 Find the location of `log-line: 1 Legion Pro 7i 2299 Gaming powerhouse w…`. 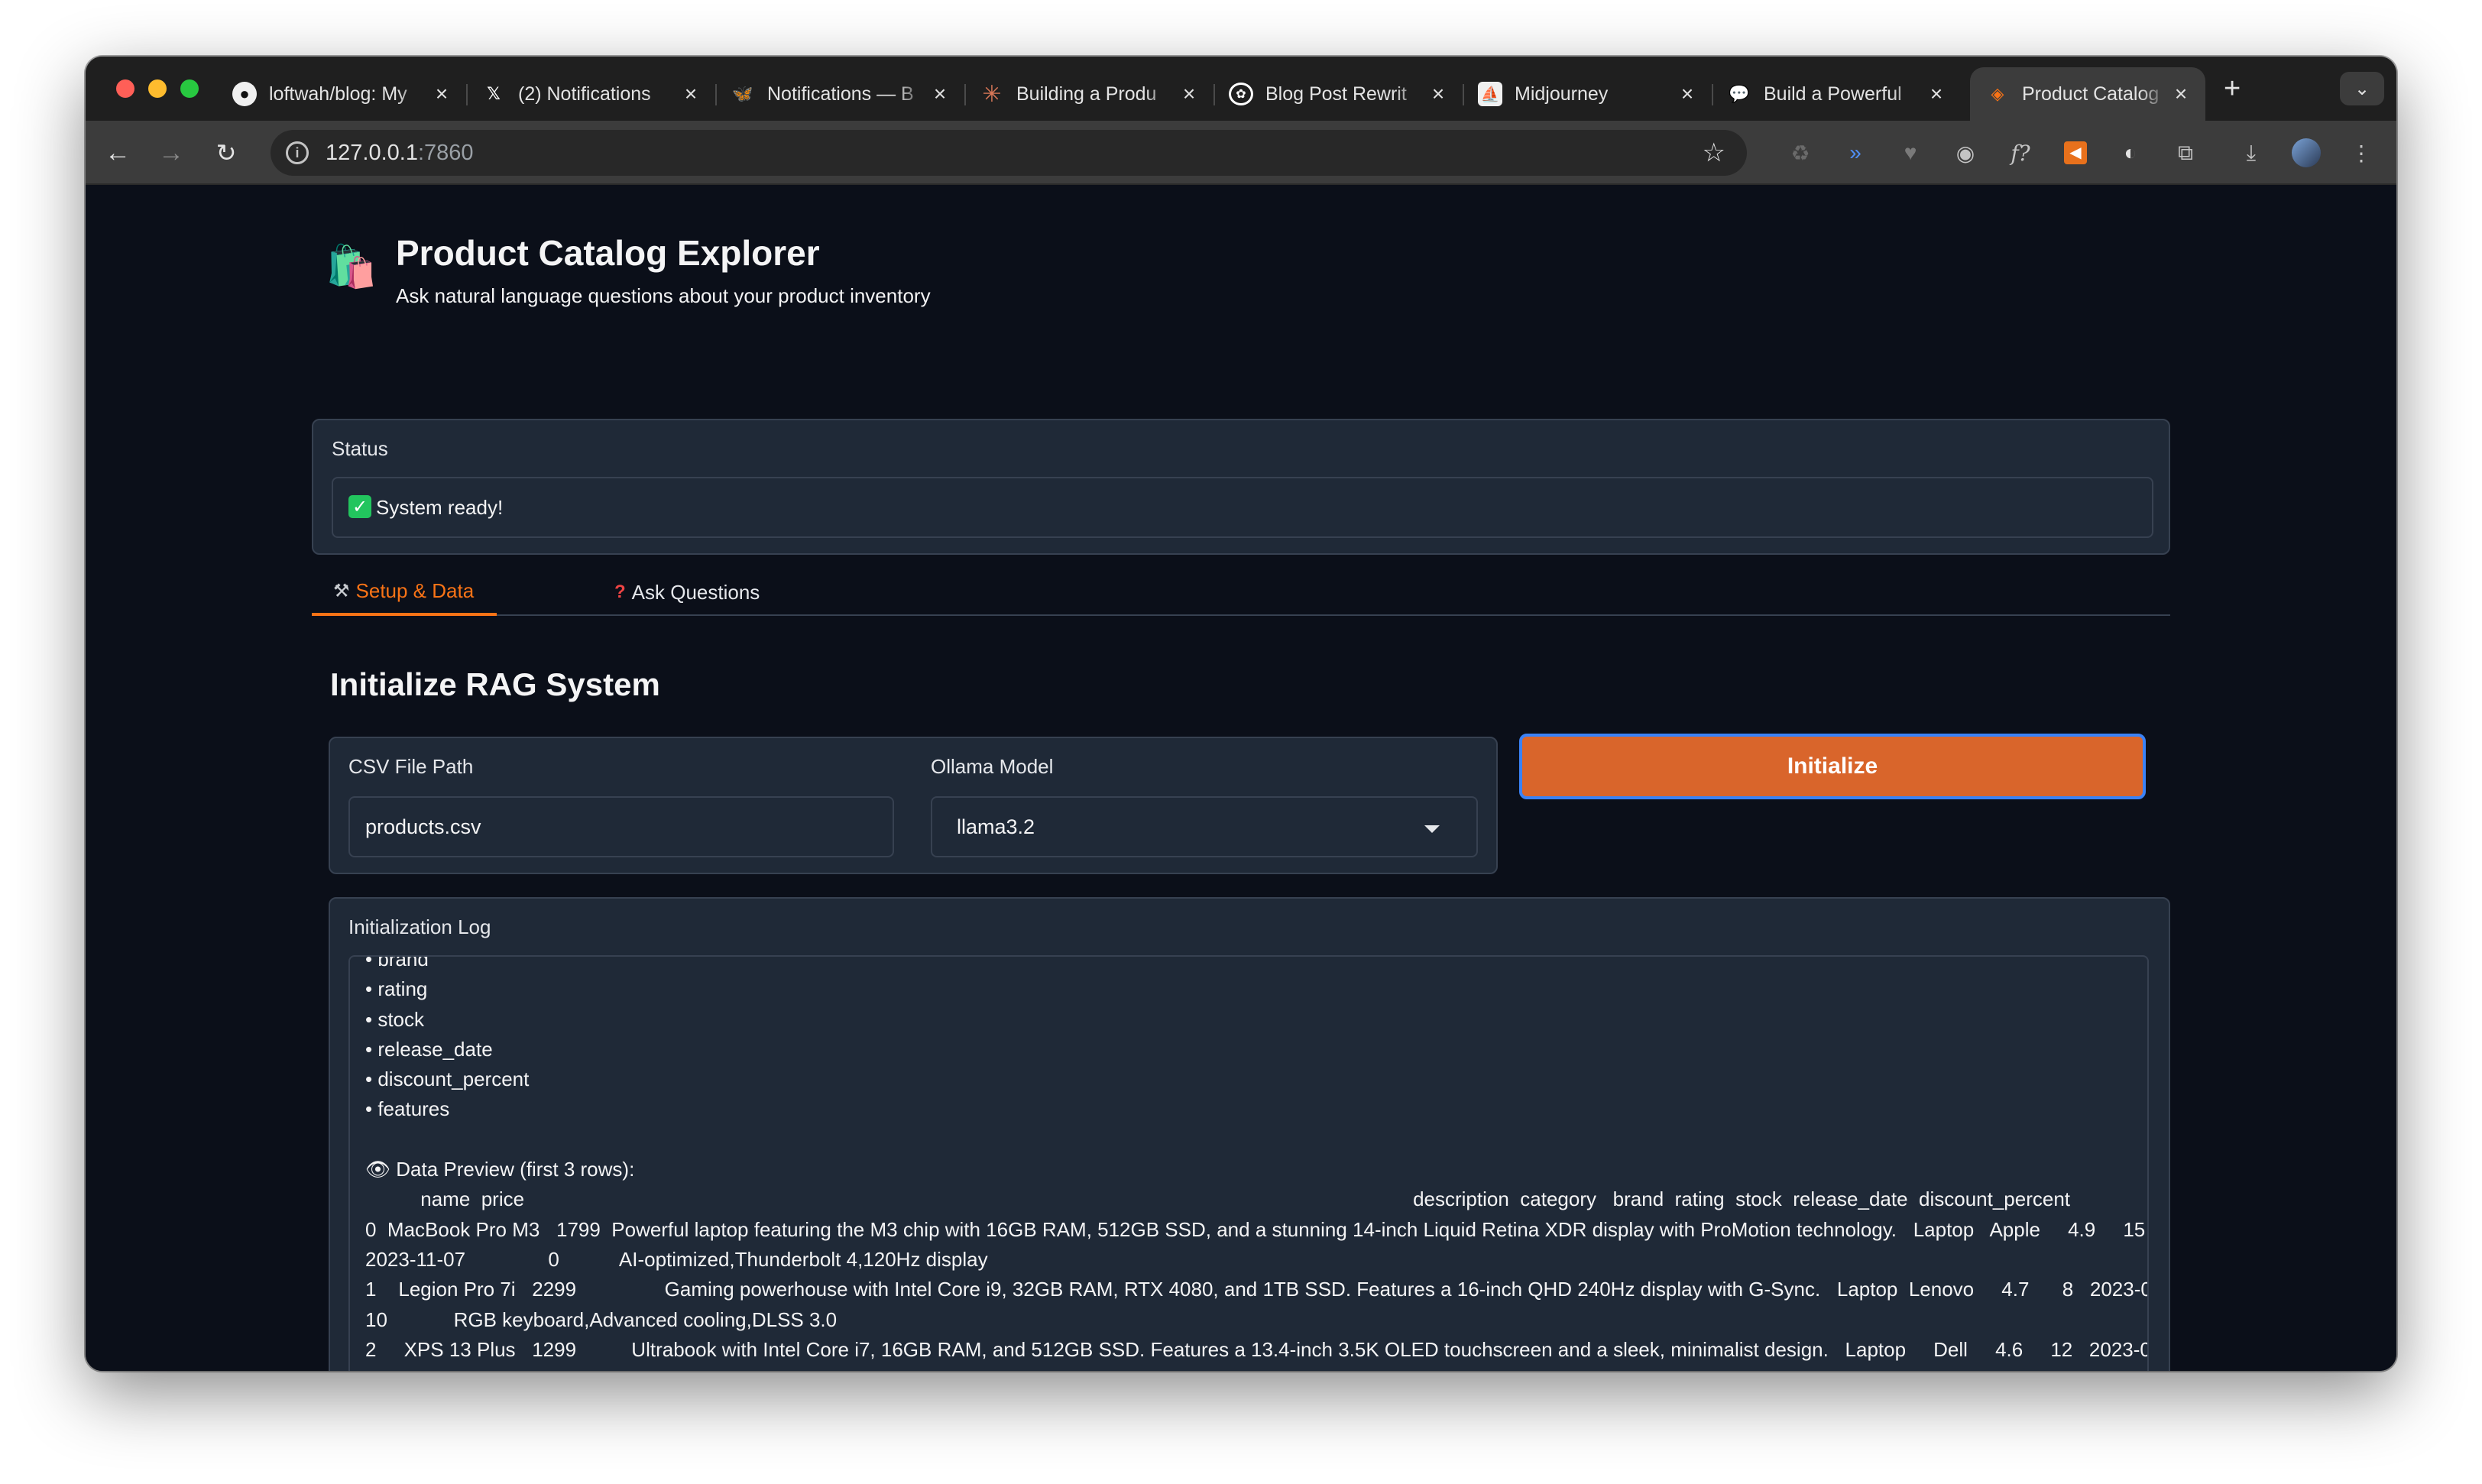

log-line: 1 Legion Pro 7i 2299 Gaming powerhouse w… is located at coordinates (1257, 1290).